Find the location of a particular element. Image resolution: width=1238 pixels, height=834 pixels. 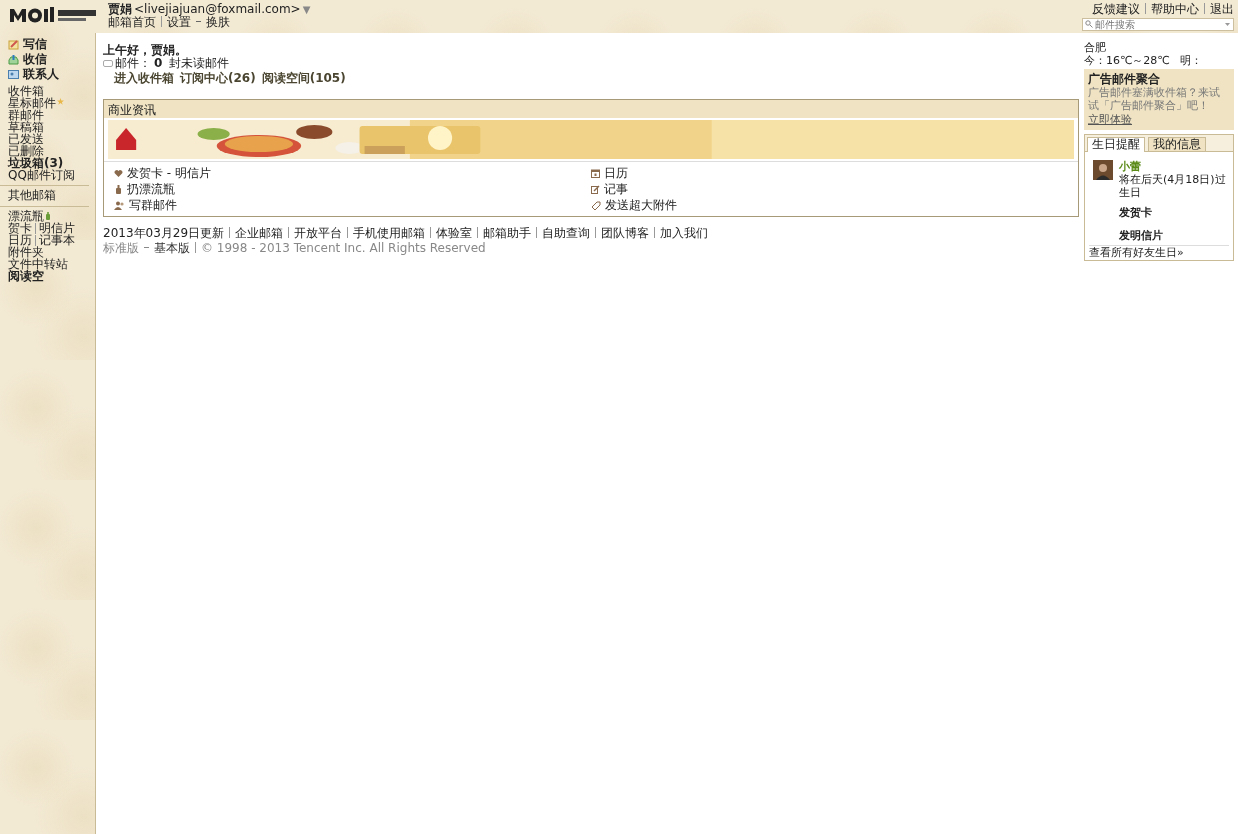

sidebar-link: 漂流瓶 is located at coordinates (26, 216).